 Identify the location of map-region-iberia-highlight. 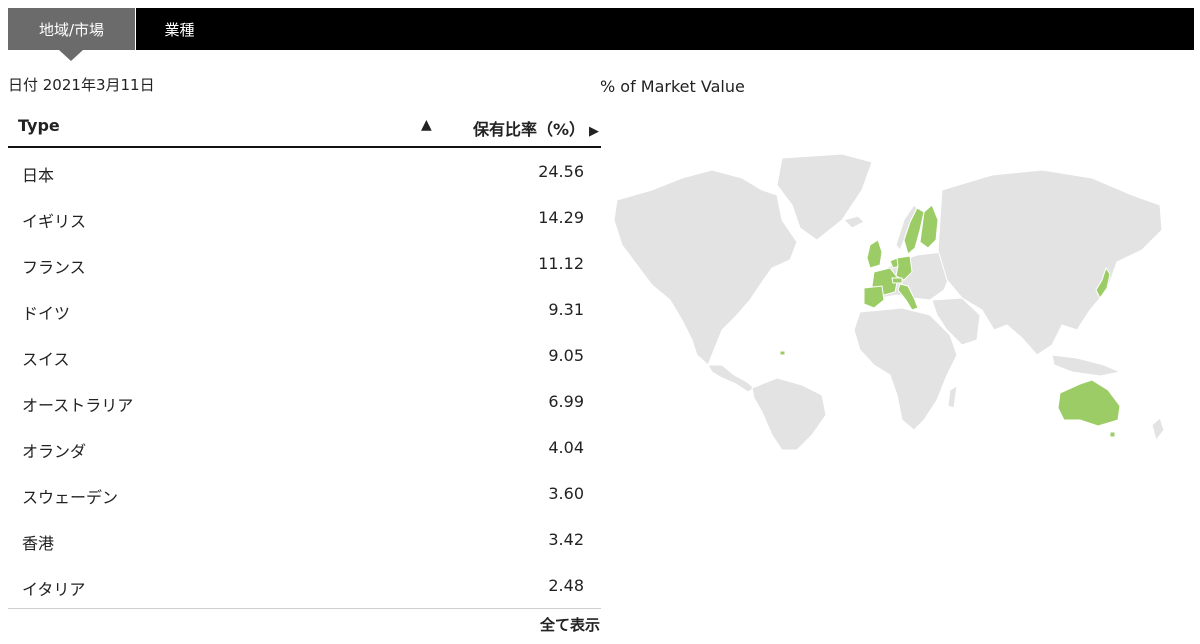
(874, 297).